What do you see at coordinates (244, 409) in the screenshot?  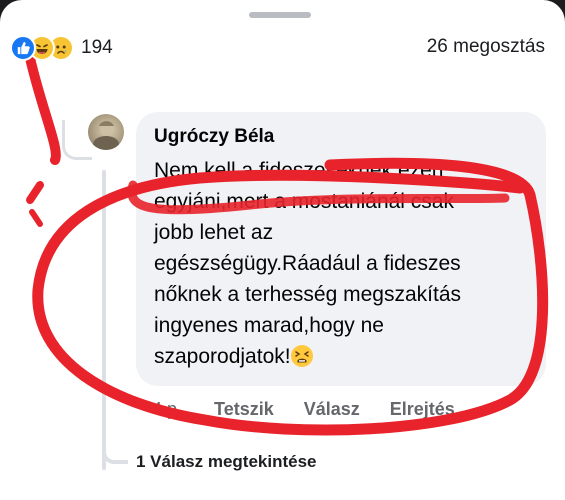 I see `like-button: Tetszik` at bounding box center [244, 409].